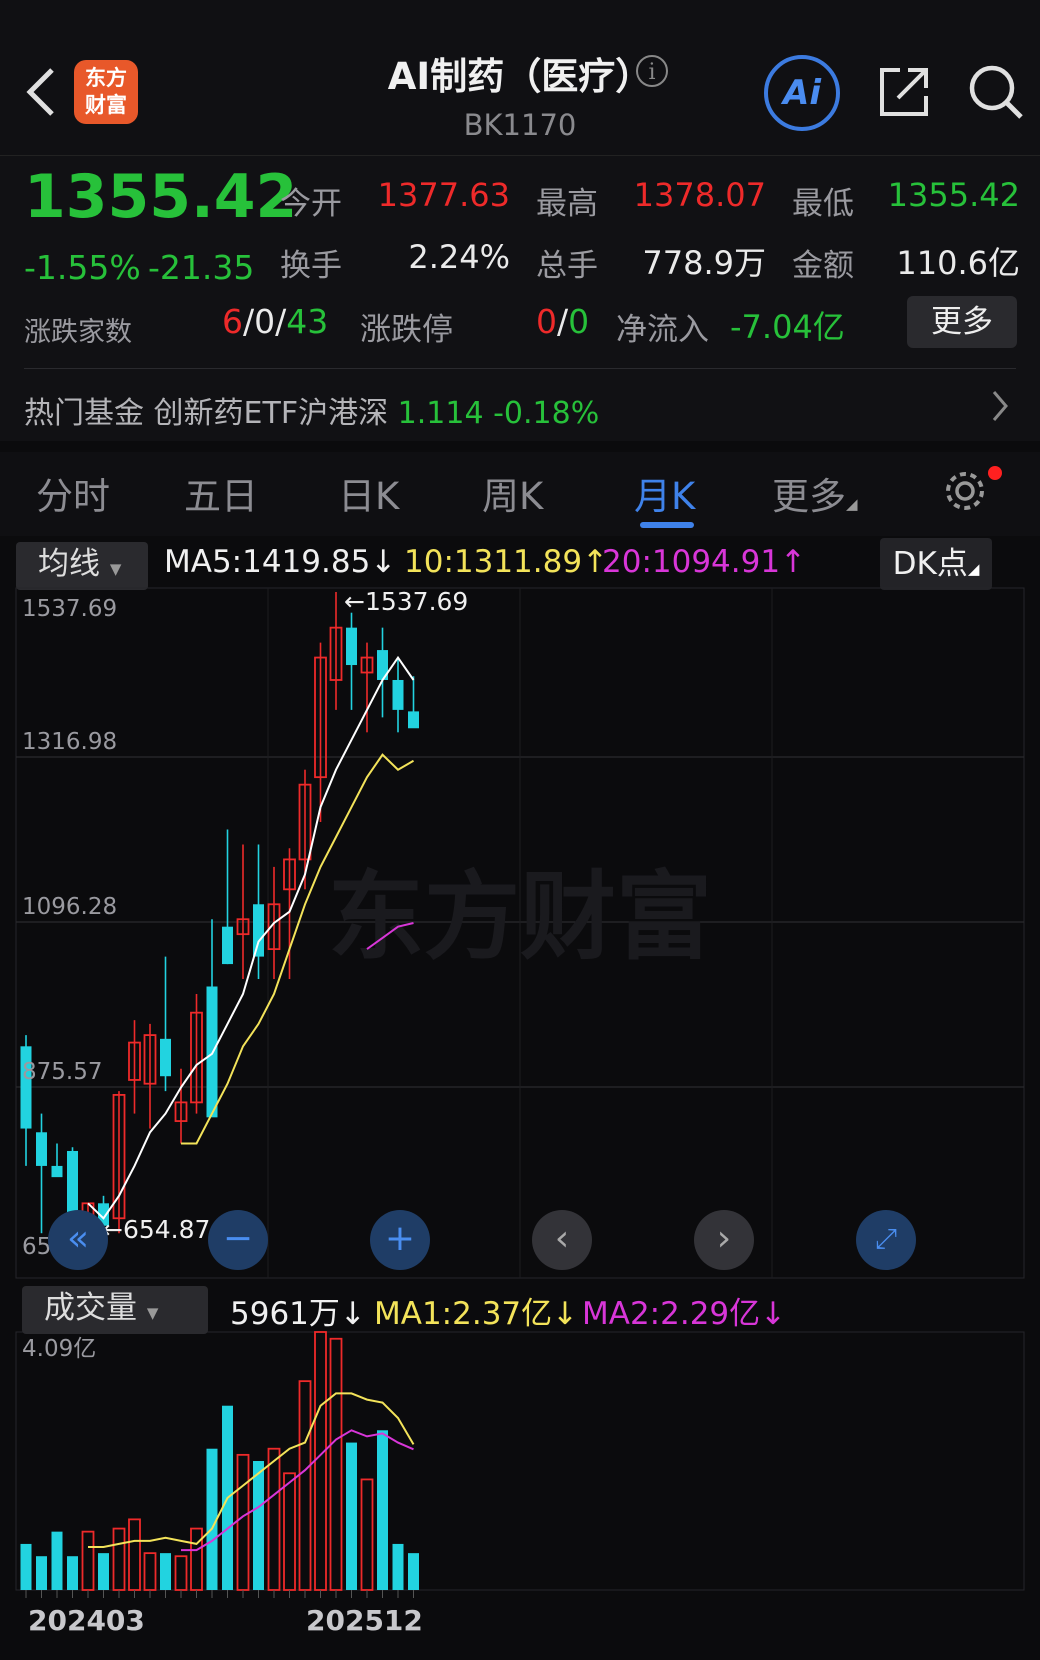 Image resolution: width=1040 pixels, height=1660 pixels. I want to click on tab-intraday: 分时, so click(73, 493).